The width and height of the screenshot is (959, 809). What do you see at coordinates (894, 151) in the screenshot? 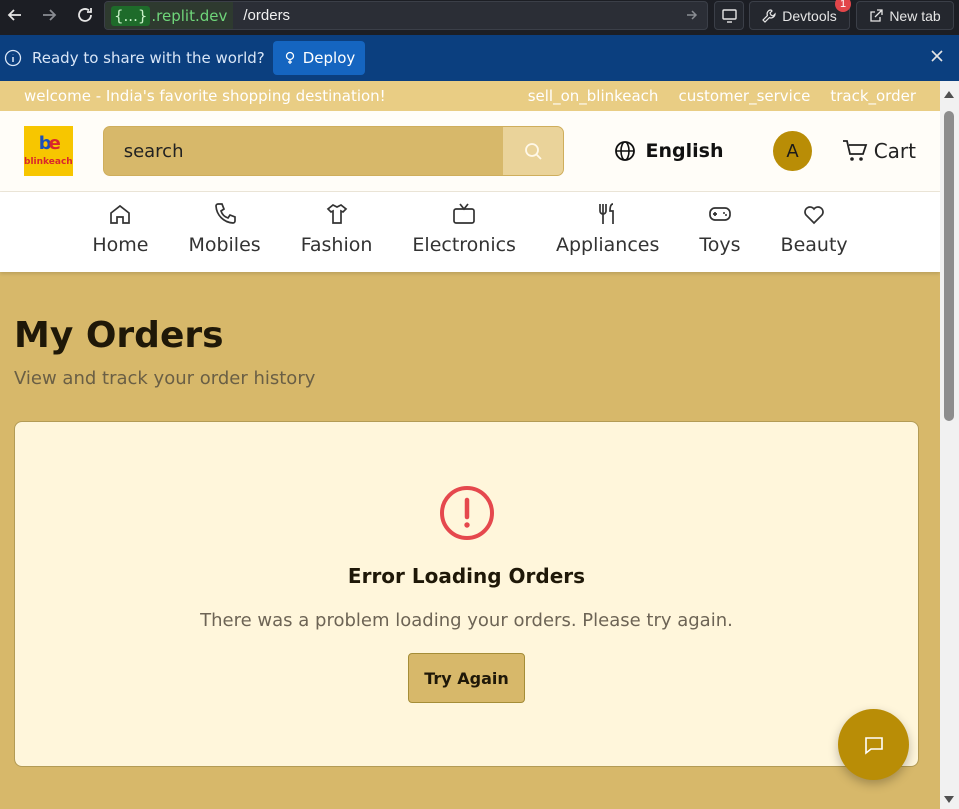
I see `cart-label: Cart` at bounding box center [894, 151].